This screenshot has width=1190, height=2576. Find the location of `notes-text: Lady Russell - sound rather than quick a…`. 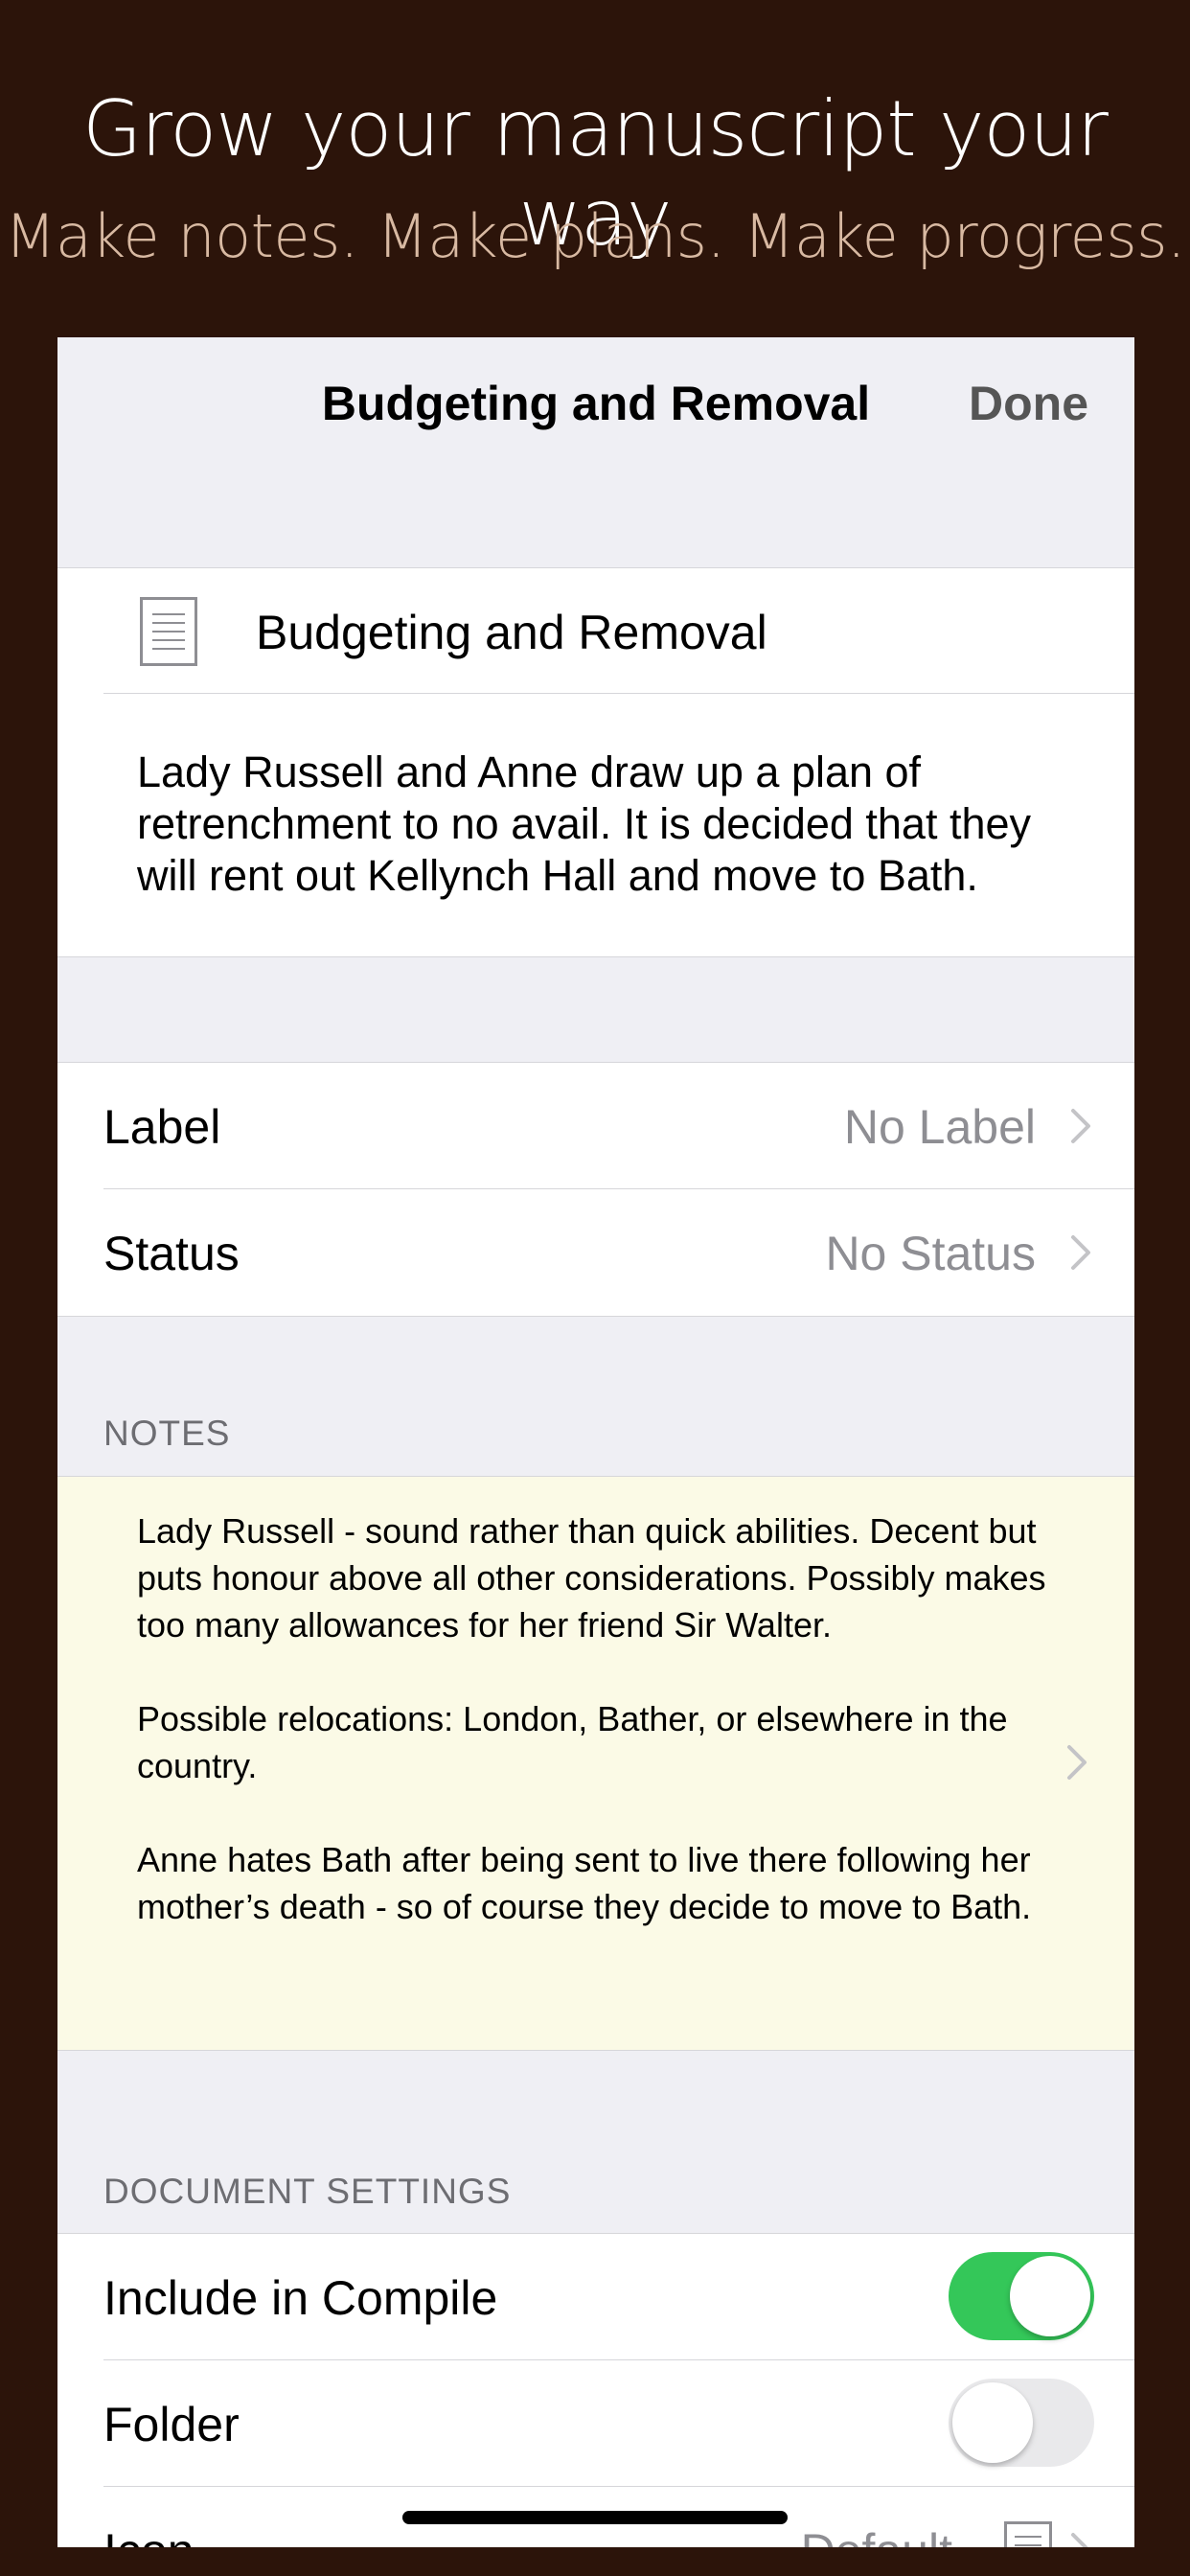

notes-text: Lady Russell - sound rather than quick a… is located at coordinates (597, 1742).